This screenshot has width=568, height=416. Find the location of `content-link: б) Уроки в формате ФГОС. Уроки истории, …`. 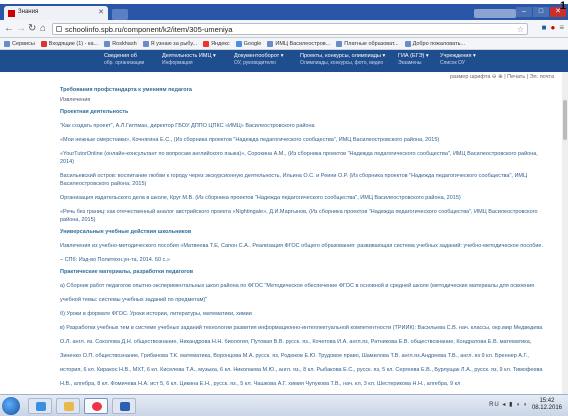

content-link: б) Уроки в формате ФГОС. Уроки истории, … is located at coordinates (303, 314).